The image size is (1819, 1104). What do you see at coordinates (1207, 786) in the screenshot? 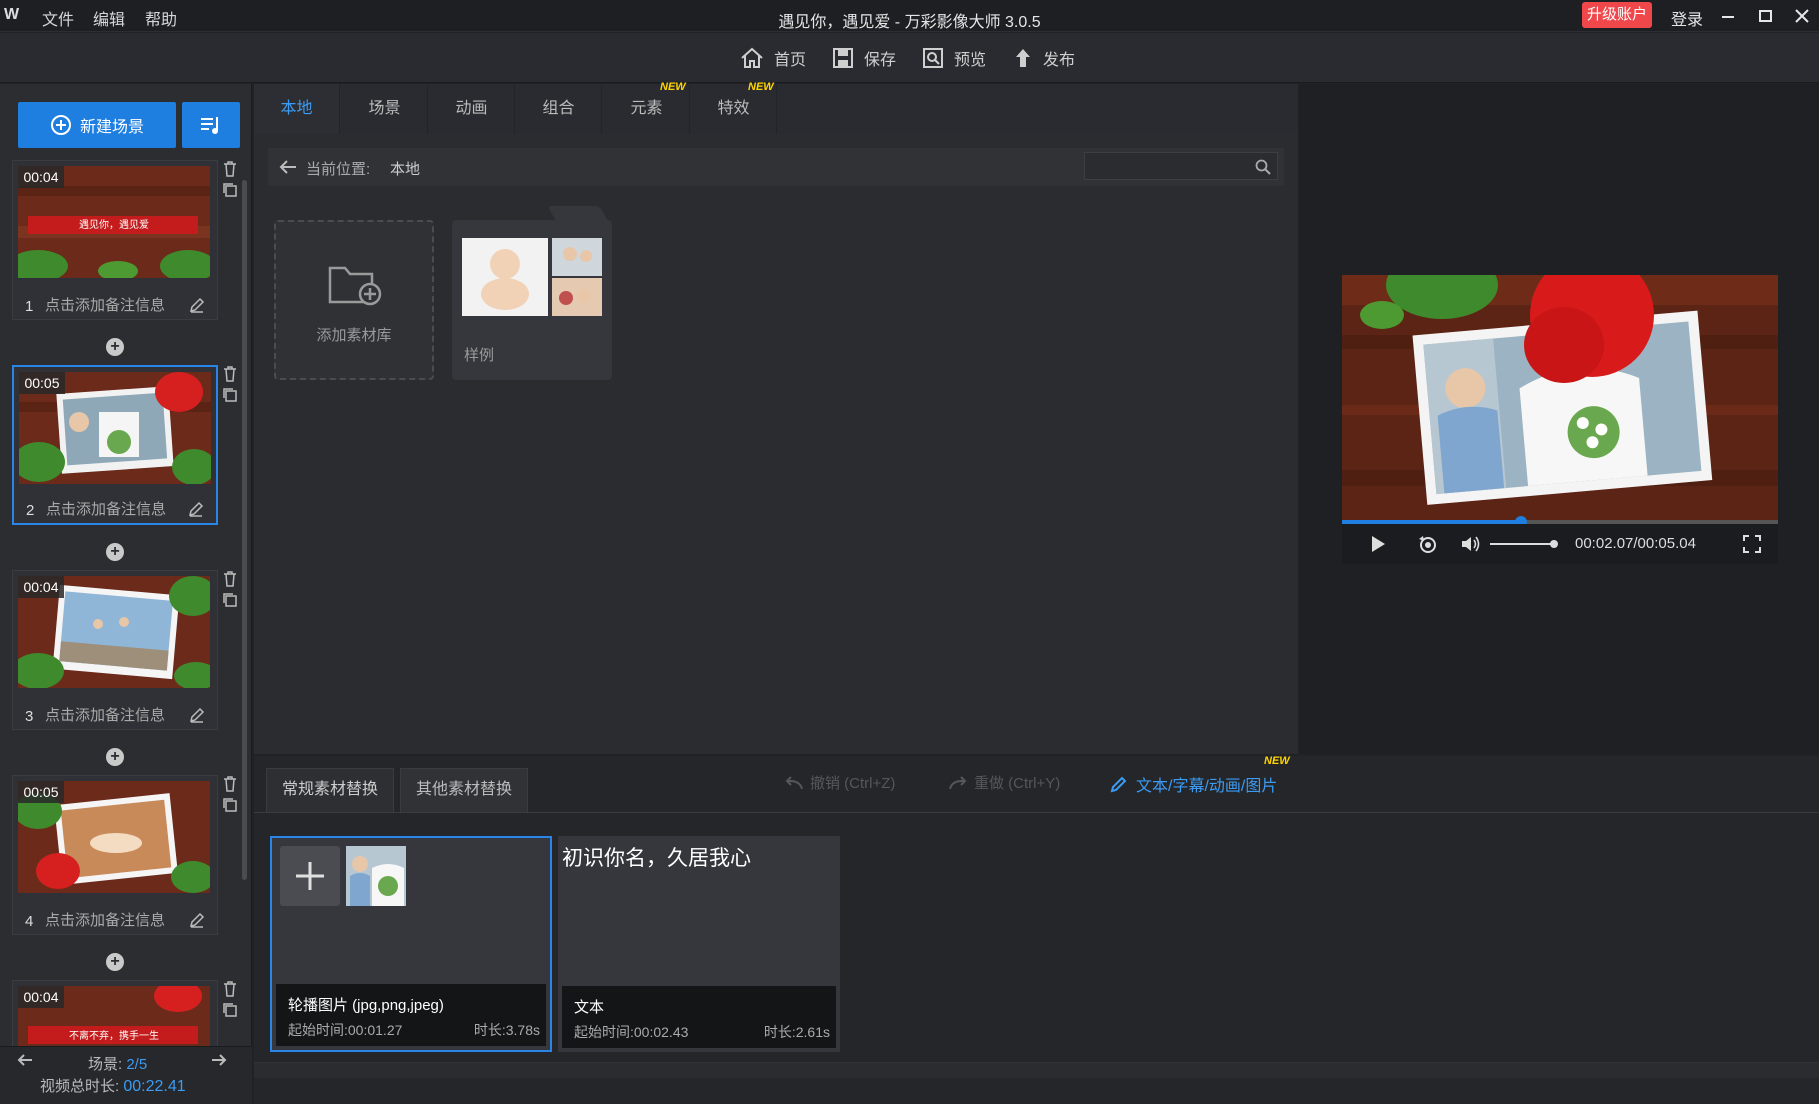
I see `text-link-label: 文本/字幕/动画/图片` at bounding box center [1207, 786].